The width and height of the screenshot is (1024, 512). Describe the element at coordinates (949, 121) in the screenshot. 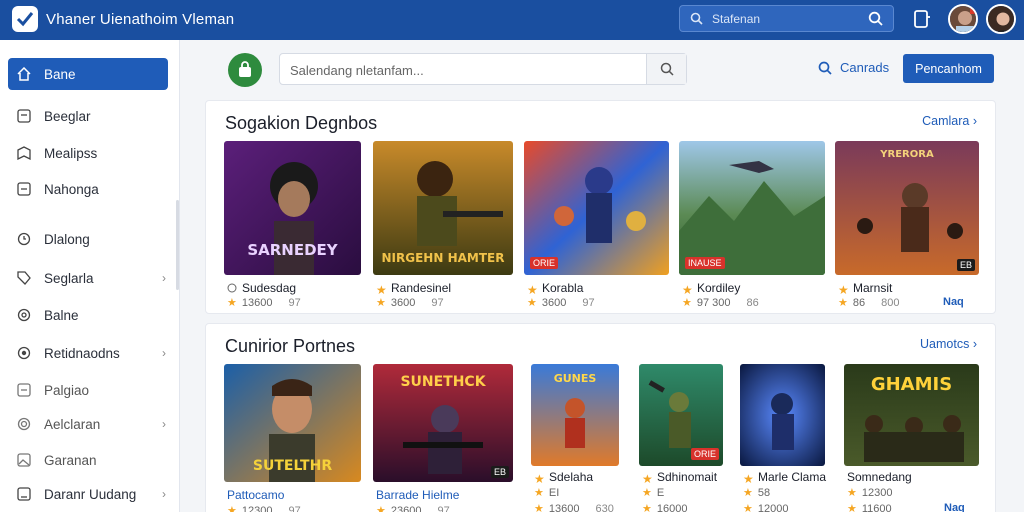

I see `section-see-all-link: Camlara ›` at that location.